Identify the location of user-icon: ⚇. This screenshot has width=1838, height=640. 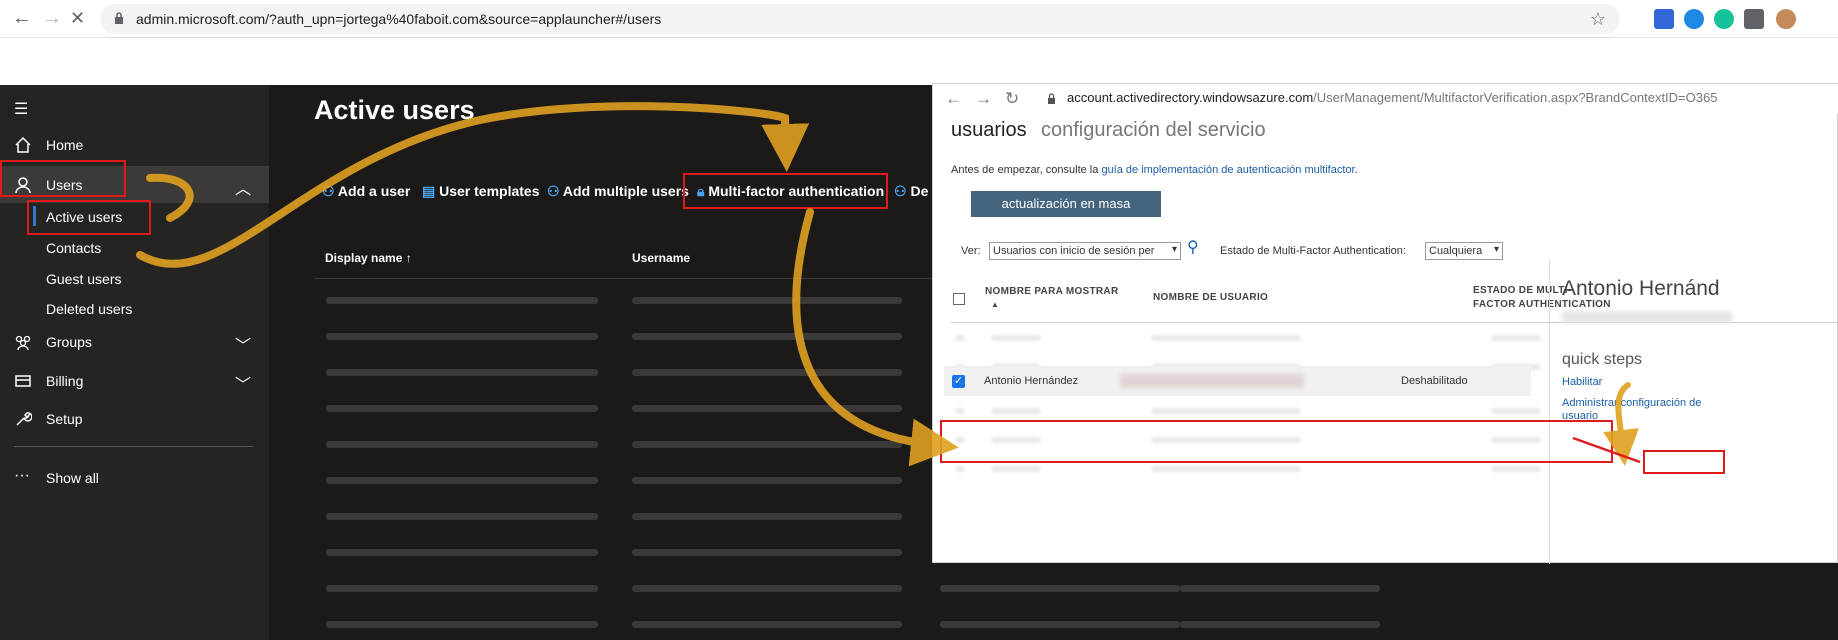
(902, 191).